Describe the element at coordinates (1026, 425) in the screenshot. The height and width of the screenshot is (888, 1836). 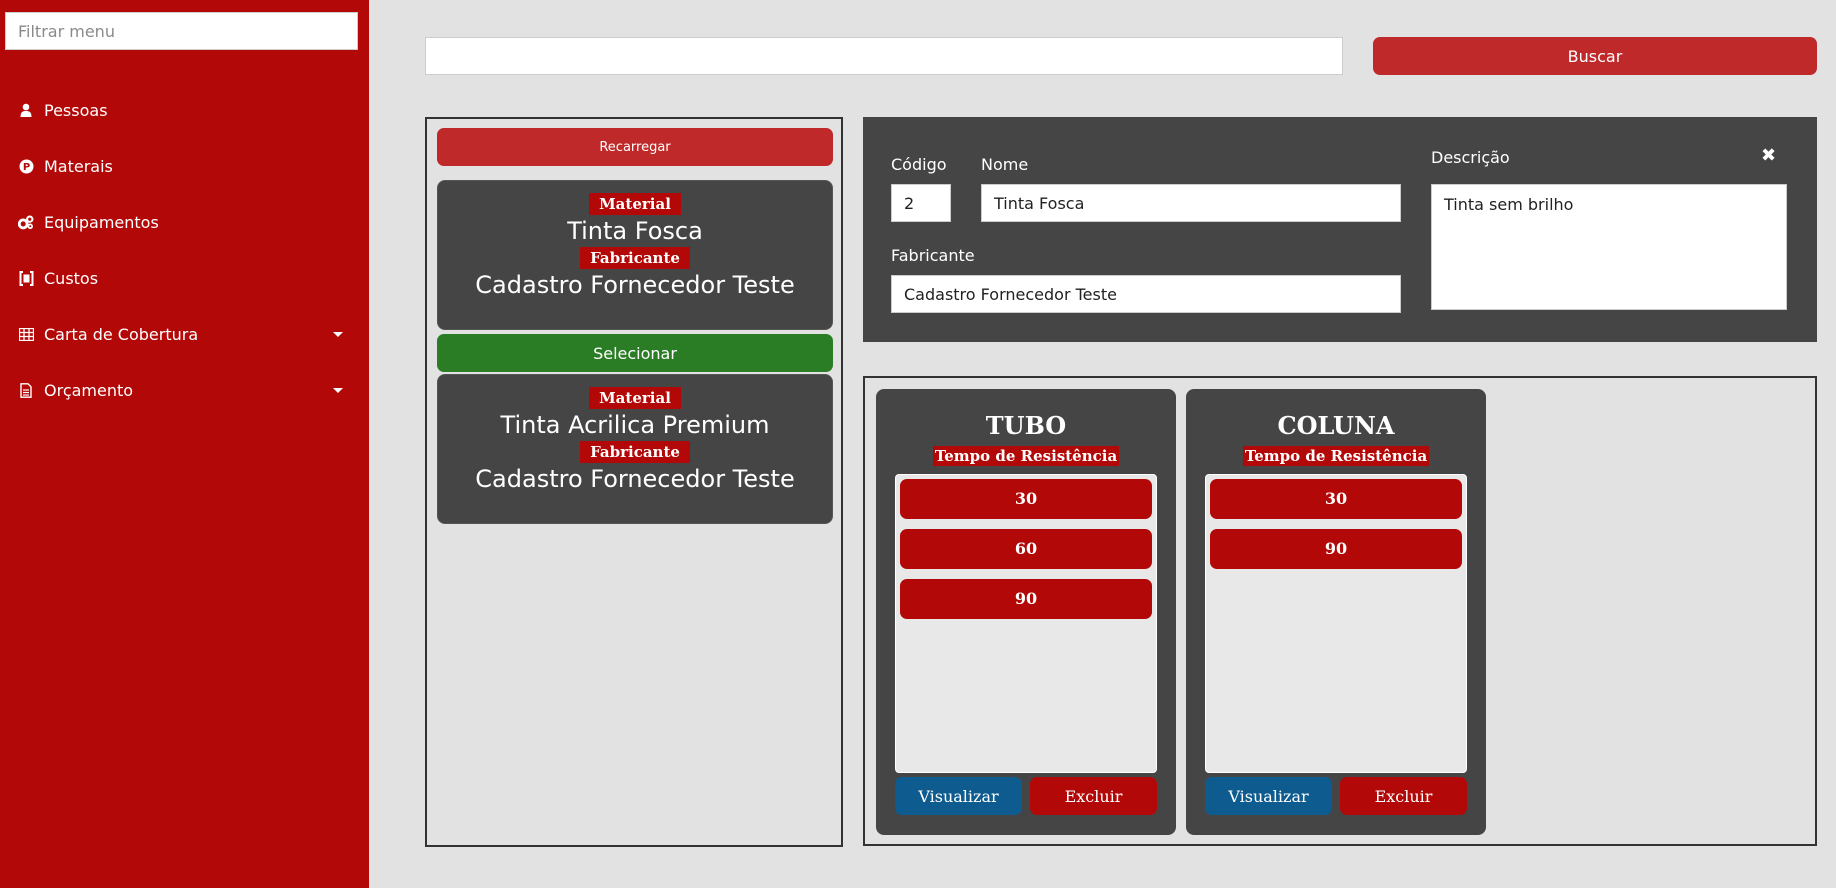
I see `card-title: TUBO` at that location.